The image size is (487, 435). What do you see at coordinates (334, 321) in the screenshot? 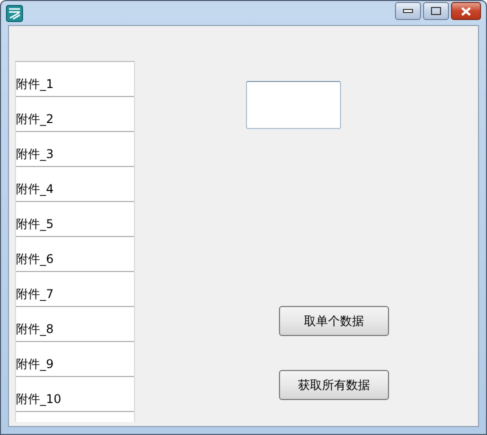
I see `action-button: 取单个数据` at bounding box center [334, 321].